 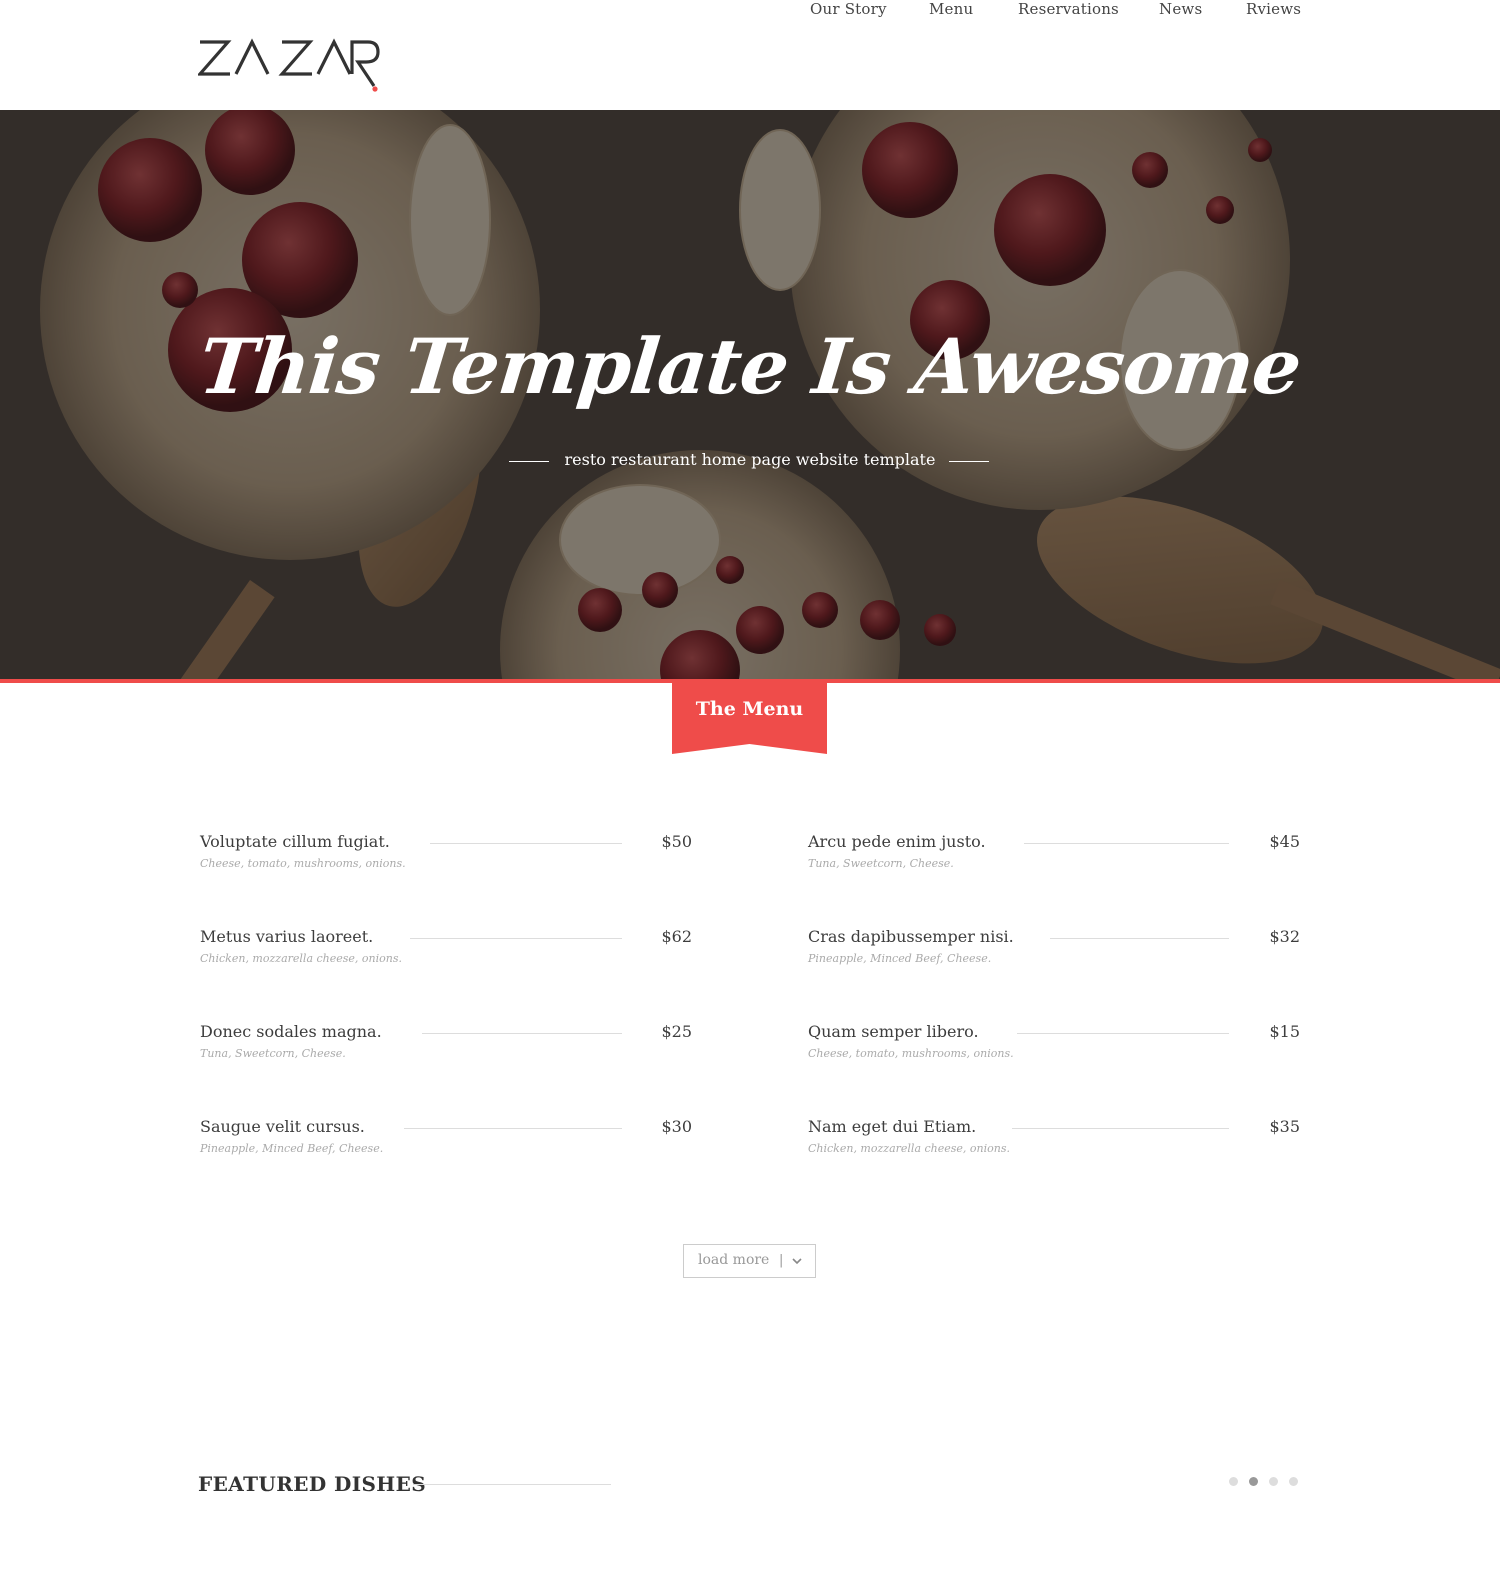 I want to click on menu-item-name: Voluptate cillum fugiat., so click(x=295, y=841).